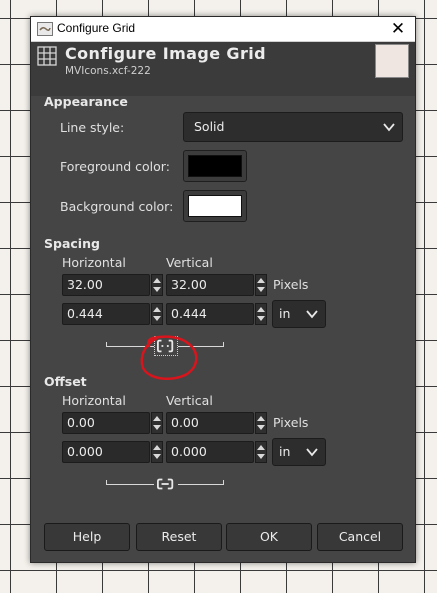  Describe the element at coordinates (269, 537) in the screenshot. I see `ok-button: OK` at that location.